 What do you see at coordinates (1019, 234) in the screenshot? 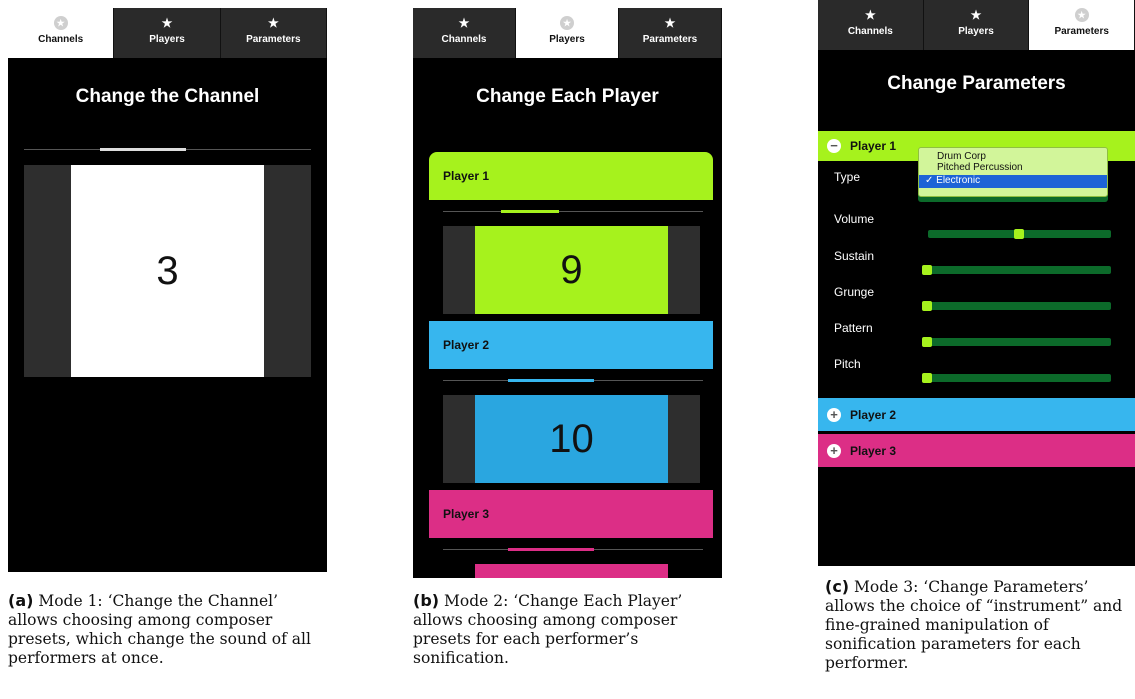
I see `volume-slider-knob` at bounding box center [1019, 234].